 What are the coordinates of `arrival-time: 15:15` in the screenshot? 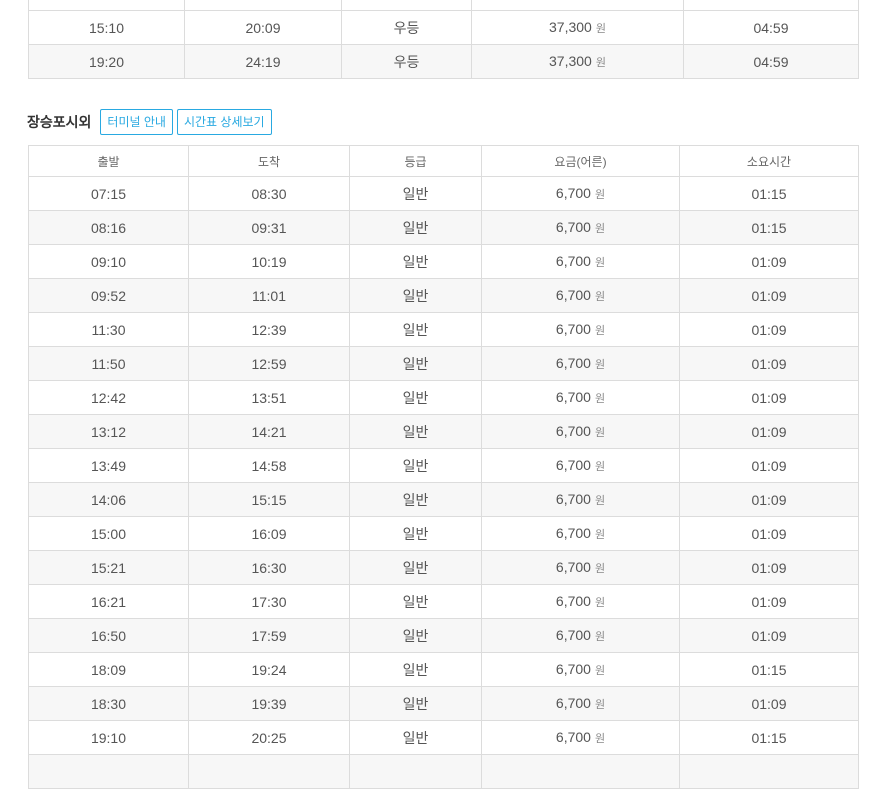 It's located at (269, 499).